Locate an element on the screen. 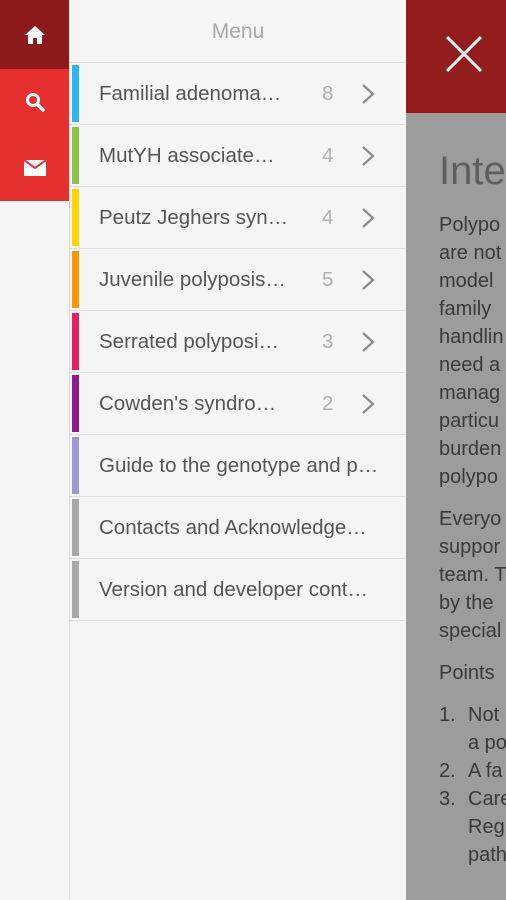  menu-item-count: 8 is located at coordinates (328, 93).